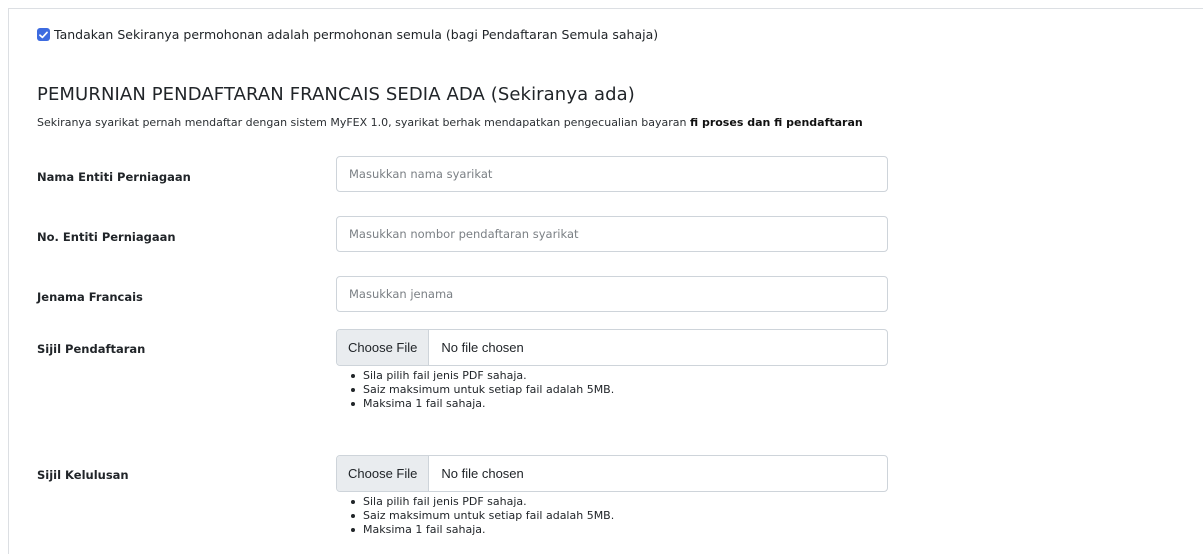  What do you see at coordinates (383, 473) in the screenshot?
I see `approval-cert-choose-file-button: Choose File` at bounding box center [383, 473].